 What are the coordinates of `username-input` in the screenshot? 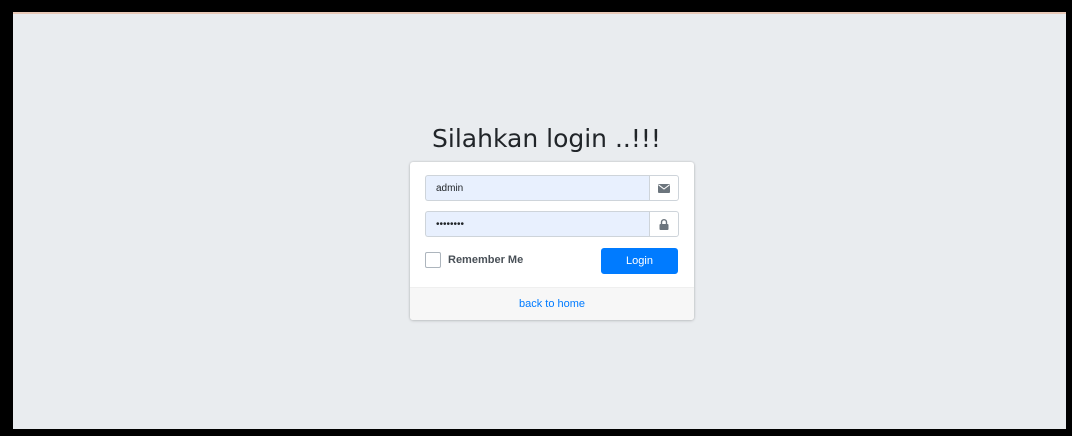 It's located at (537, 188).